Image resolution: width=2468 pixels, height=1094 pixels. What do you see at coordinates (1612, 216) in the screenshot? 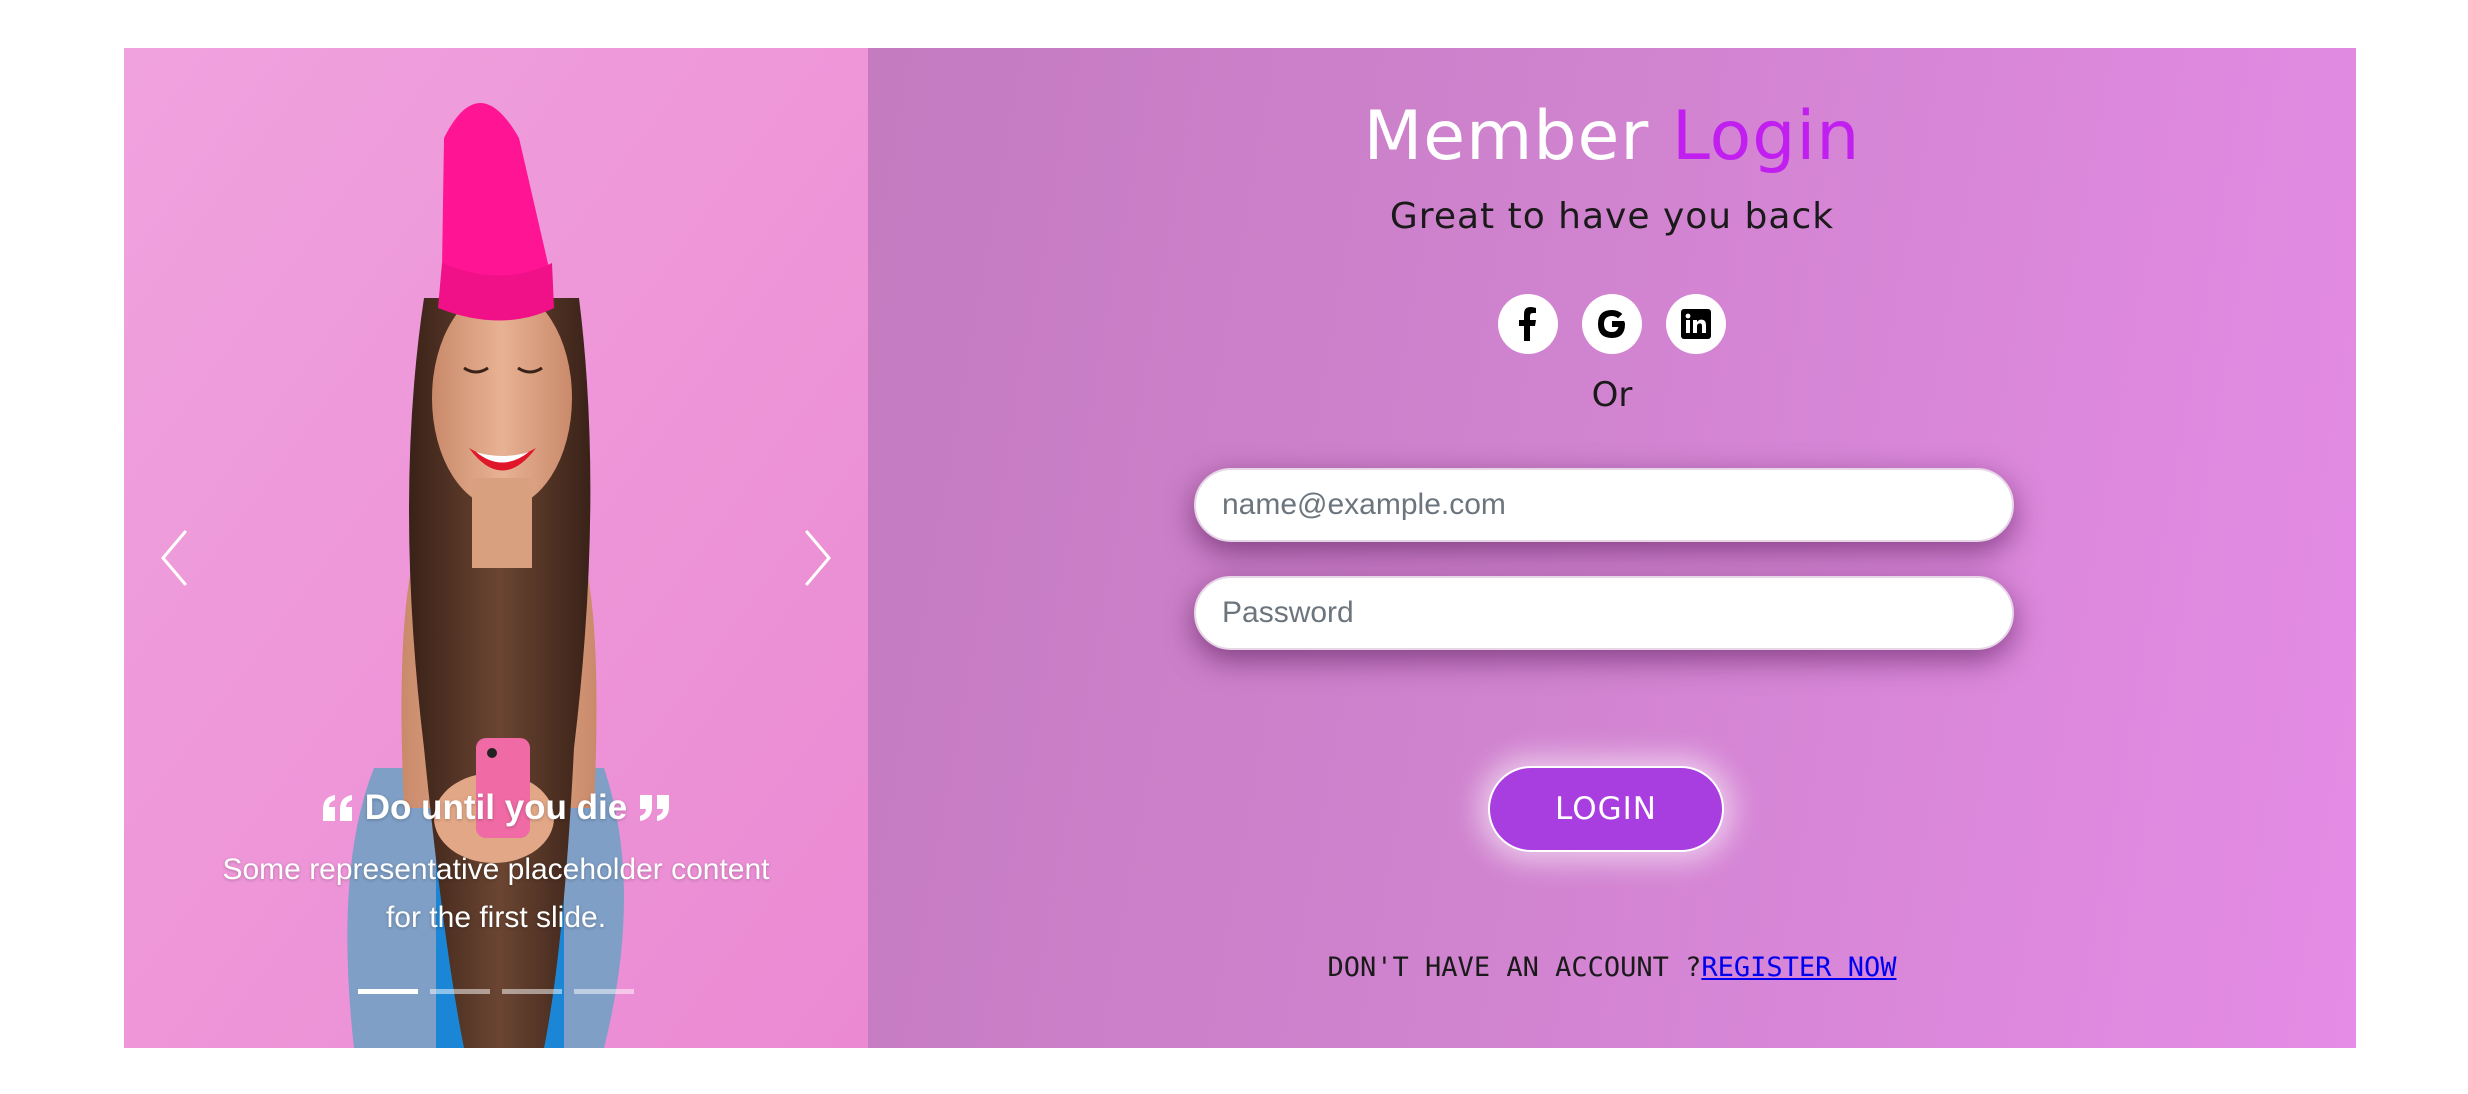
I see `page-subtitle: Great to have you back` at bounding box center [1612, 216].